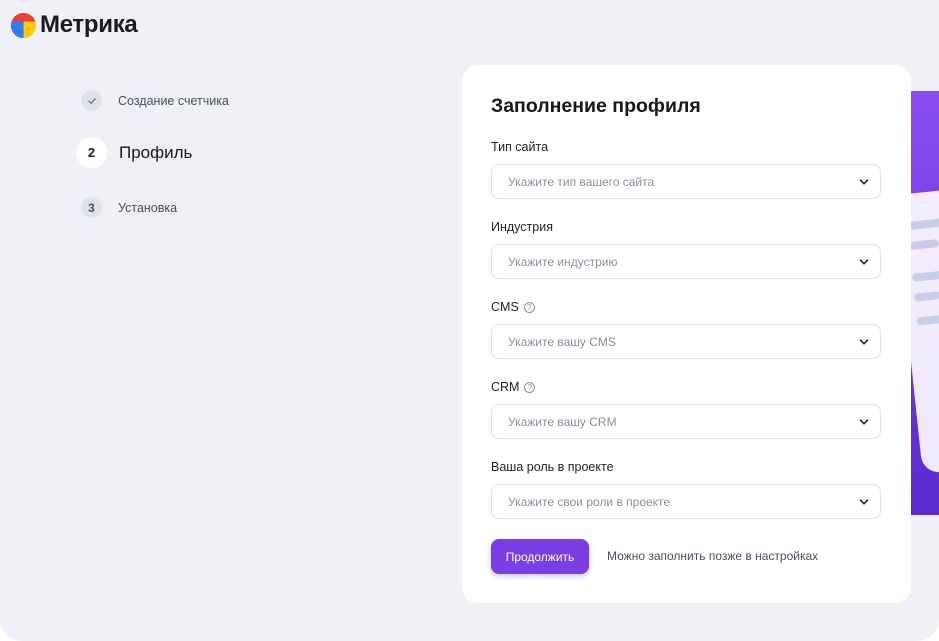 The width and height of the screenshot is (939, 641). Describe the element at coordinates (562, 421) in the screenshot. I see `crm-placeholder: Укажите вашу CRM` at that location.